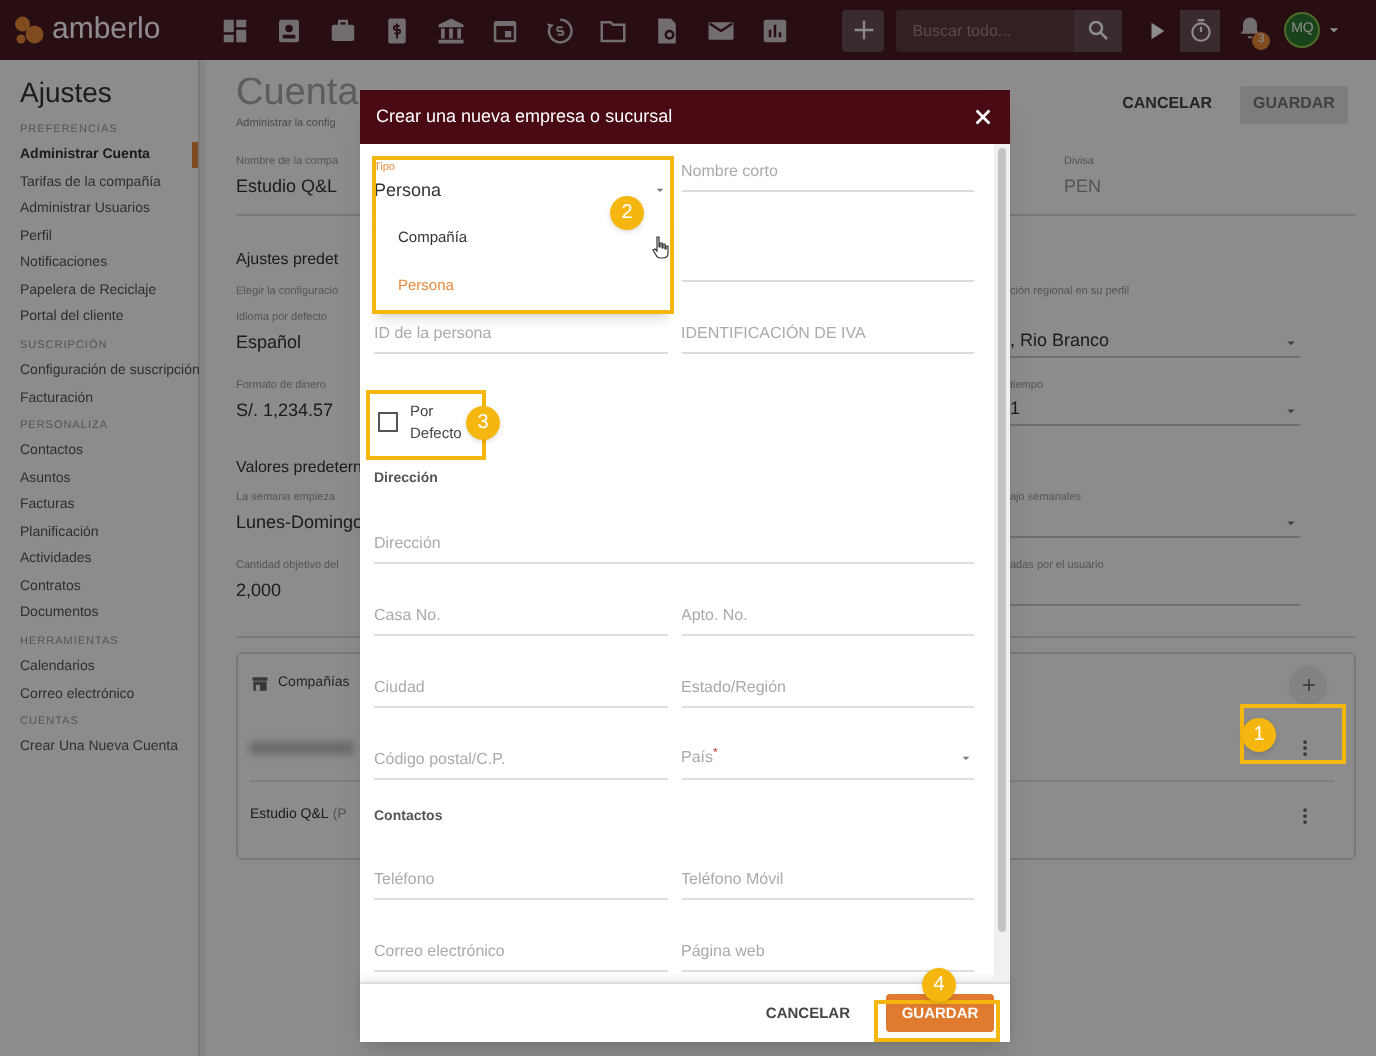 This screenshot has height=1056, width=1376. Describe the element at coordinates (1084, 187) in the screenshot. I see `field-value: PEN` at that location.